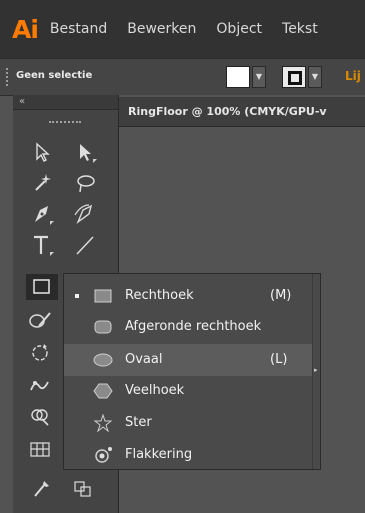 The width and height of the screenshot is (365, 513). I want to click on star-icon, so click(103, 423).